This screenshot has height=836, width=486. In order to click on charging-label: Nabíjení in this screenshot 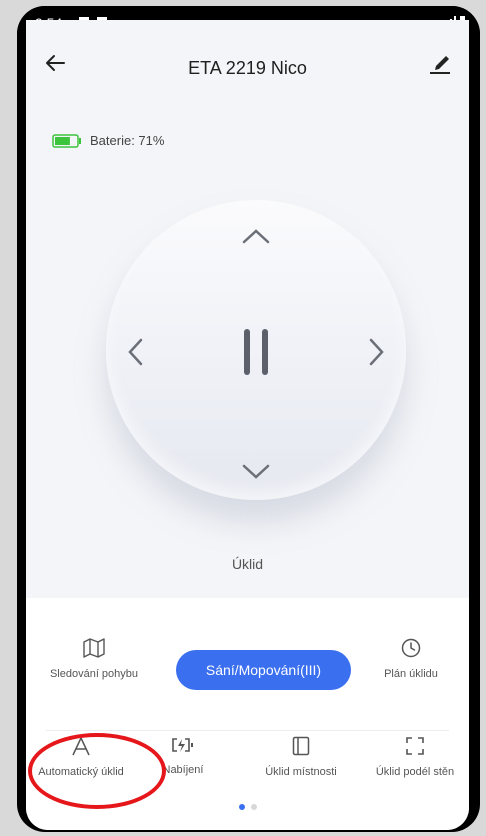, I will do `click(183, 770)`.